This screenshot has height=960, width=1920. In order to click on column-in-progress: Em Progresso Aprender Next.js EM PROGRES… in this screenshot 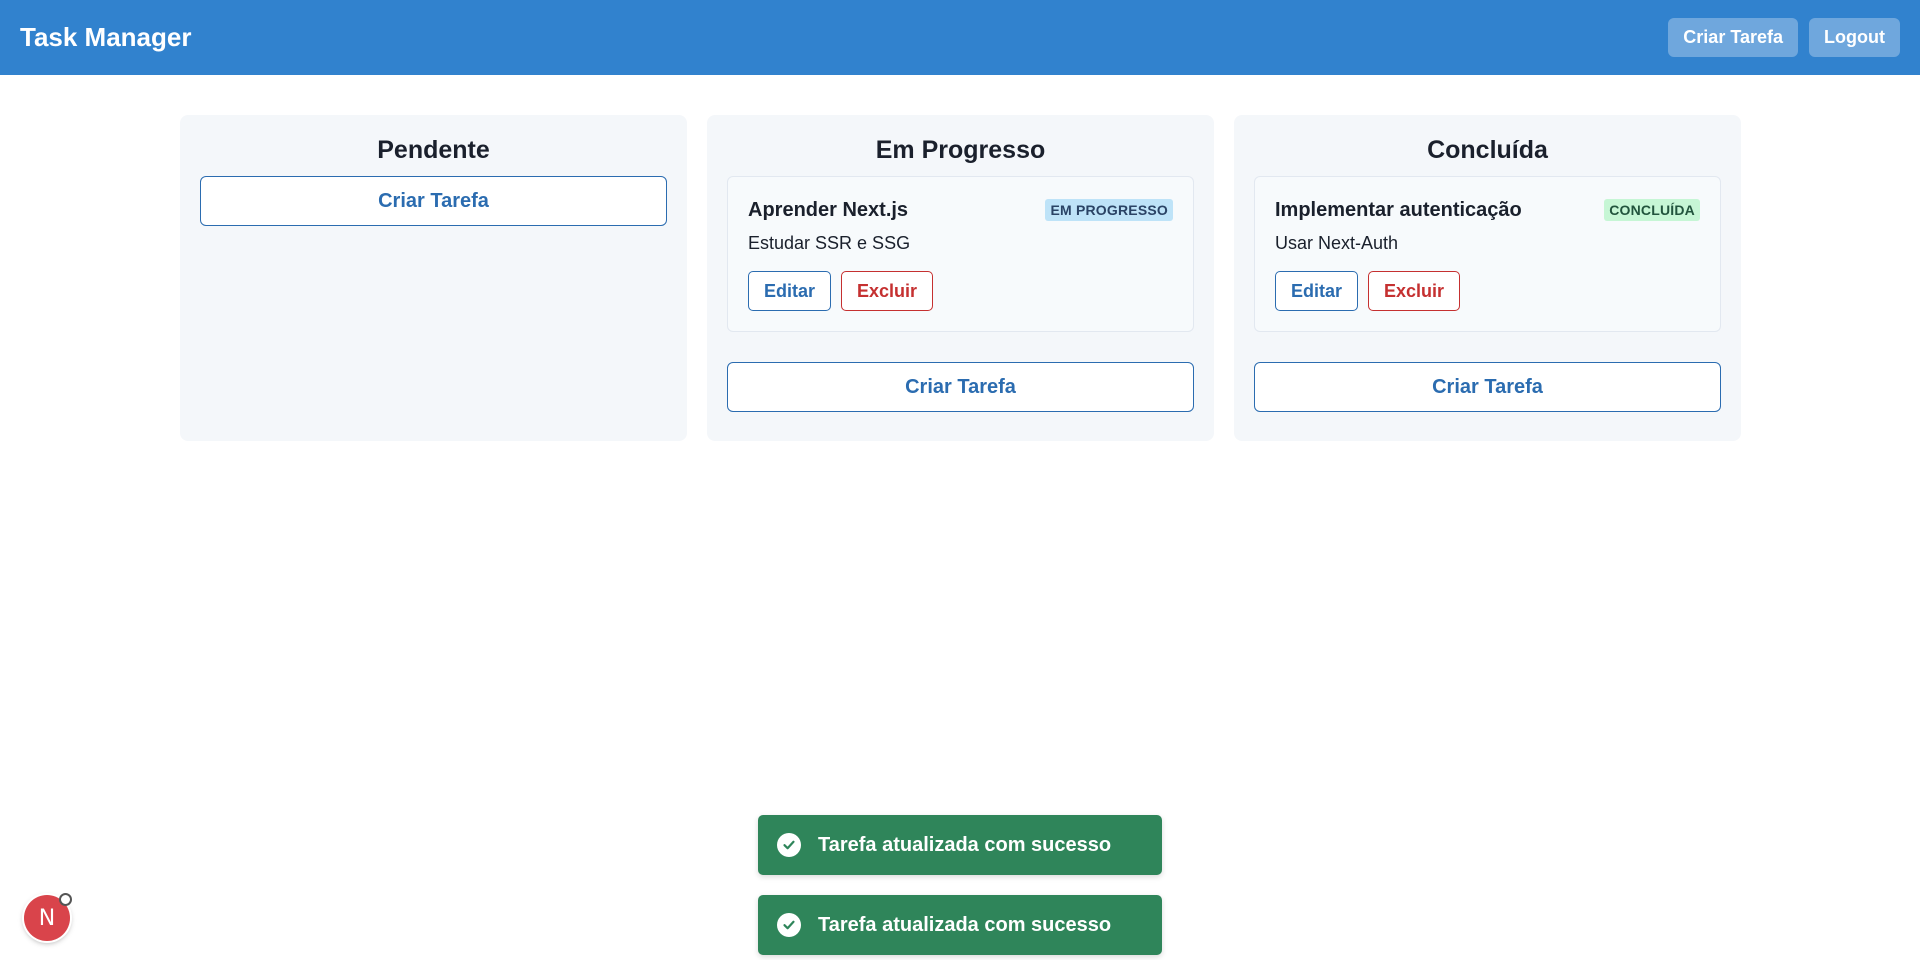, I will do `click(960, 278)`.